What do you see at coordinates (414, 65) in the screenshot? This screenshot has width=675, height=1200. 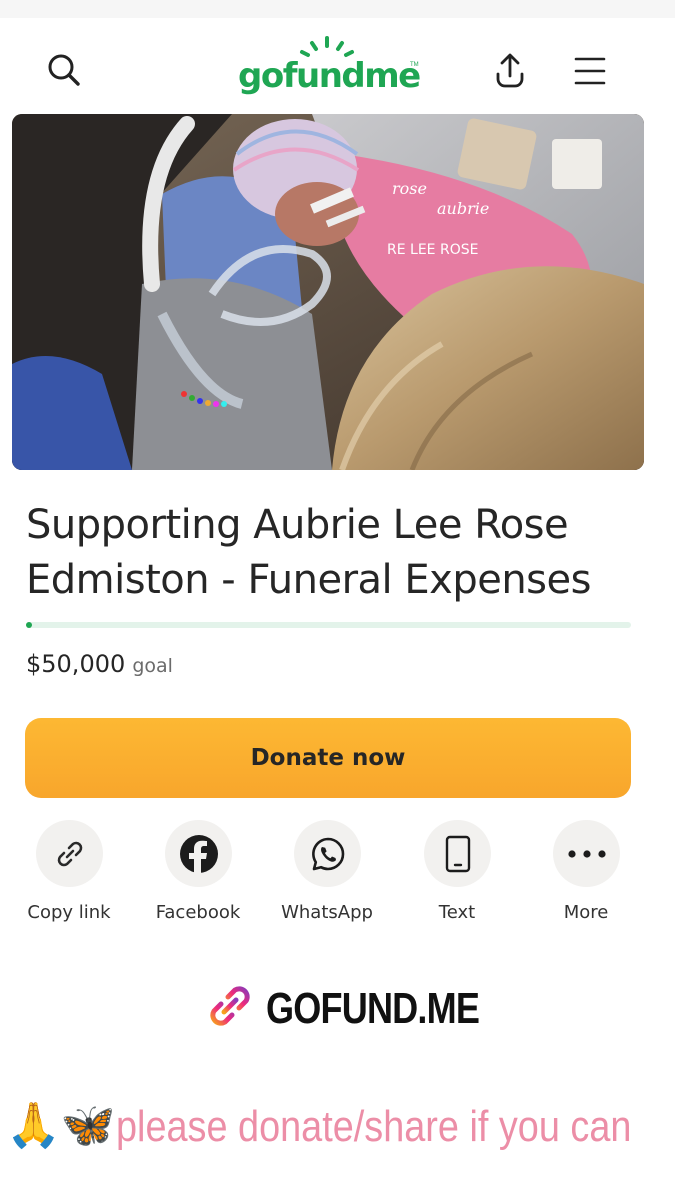 I see `logo-trademark: TM` at bounding box center [414, 65].